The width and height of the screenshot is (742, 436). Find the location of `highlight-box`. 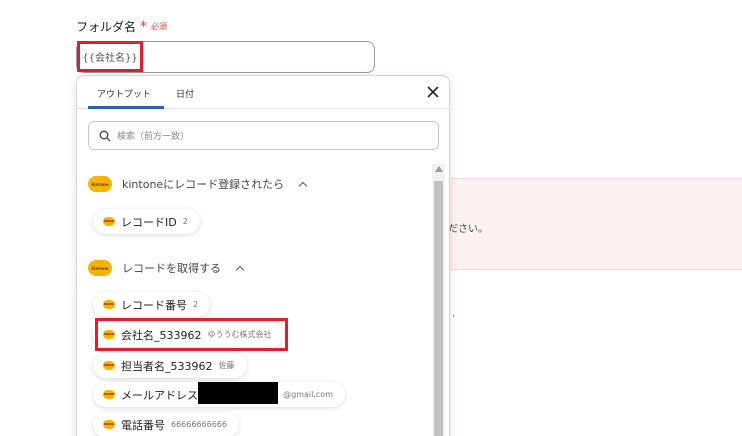

highlight-box is located at coordinates (191, 334).